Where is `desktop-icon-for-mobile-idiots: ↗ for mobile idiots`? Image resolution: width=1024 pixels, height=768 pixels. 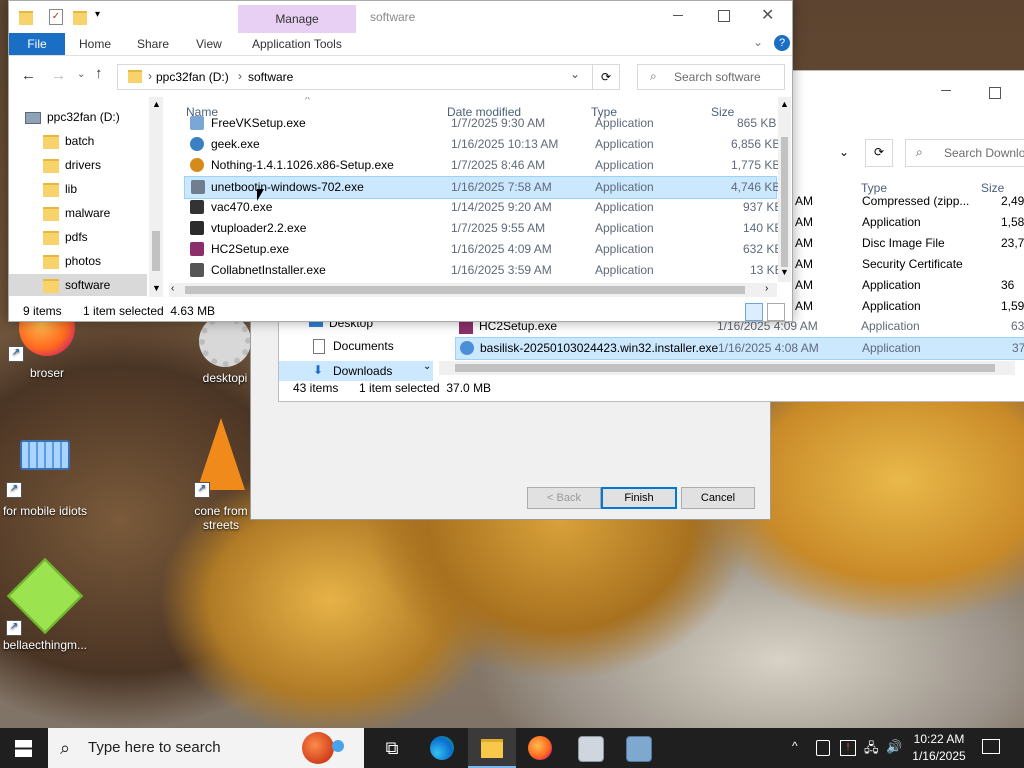 desktop-icon-for-mobile-idiots: ↗ for mobile idiots is located at coordinates (45, 479).